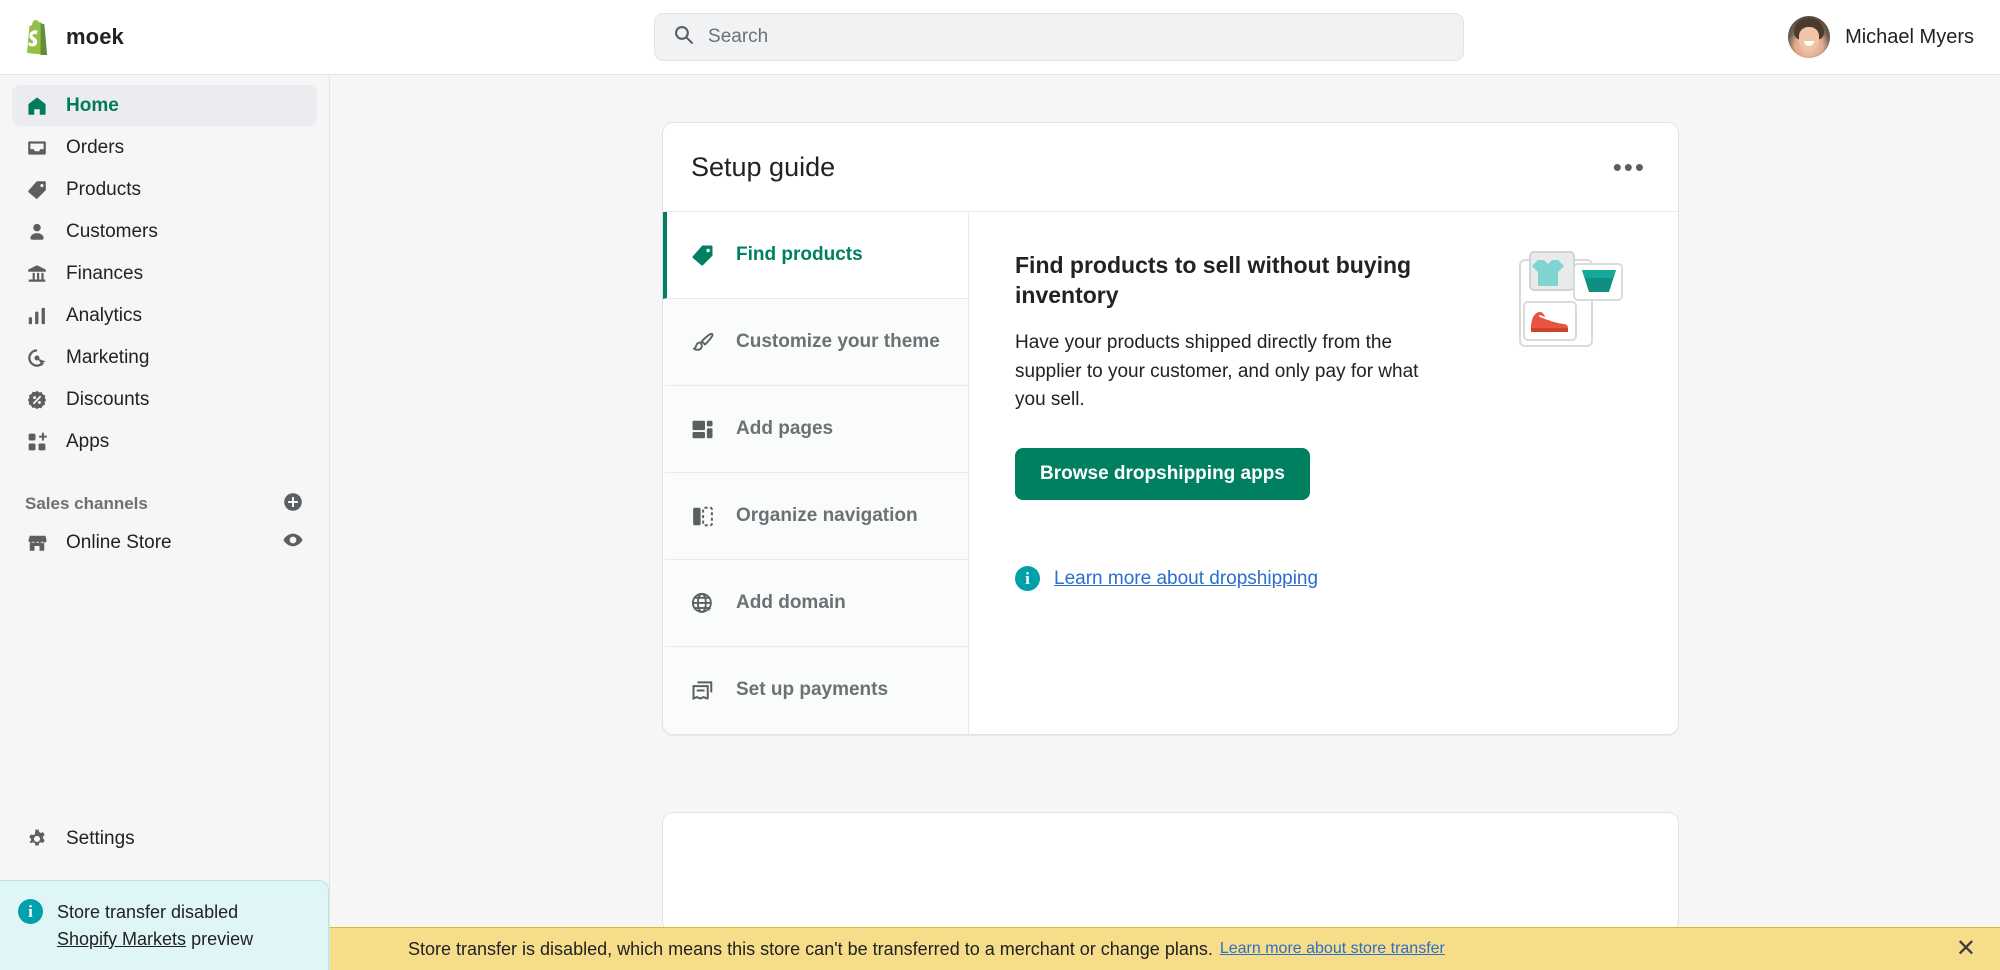 The image size is (2000, 970). Describe the element at coordinates (92, 105) in the screenshot. I see `sidebar-item-label: Home` at that location.